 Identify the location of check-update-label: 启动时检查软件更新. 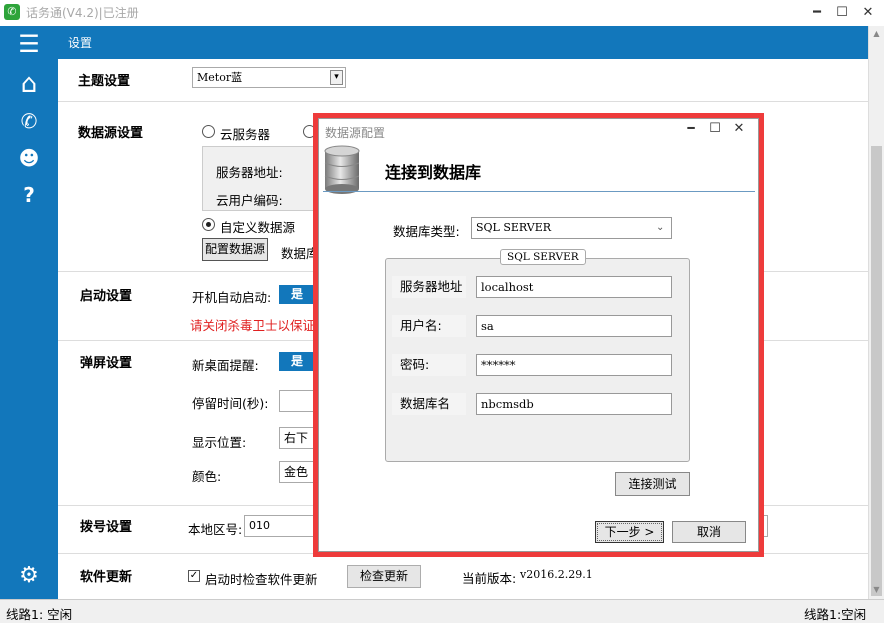
(261, 579).